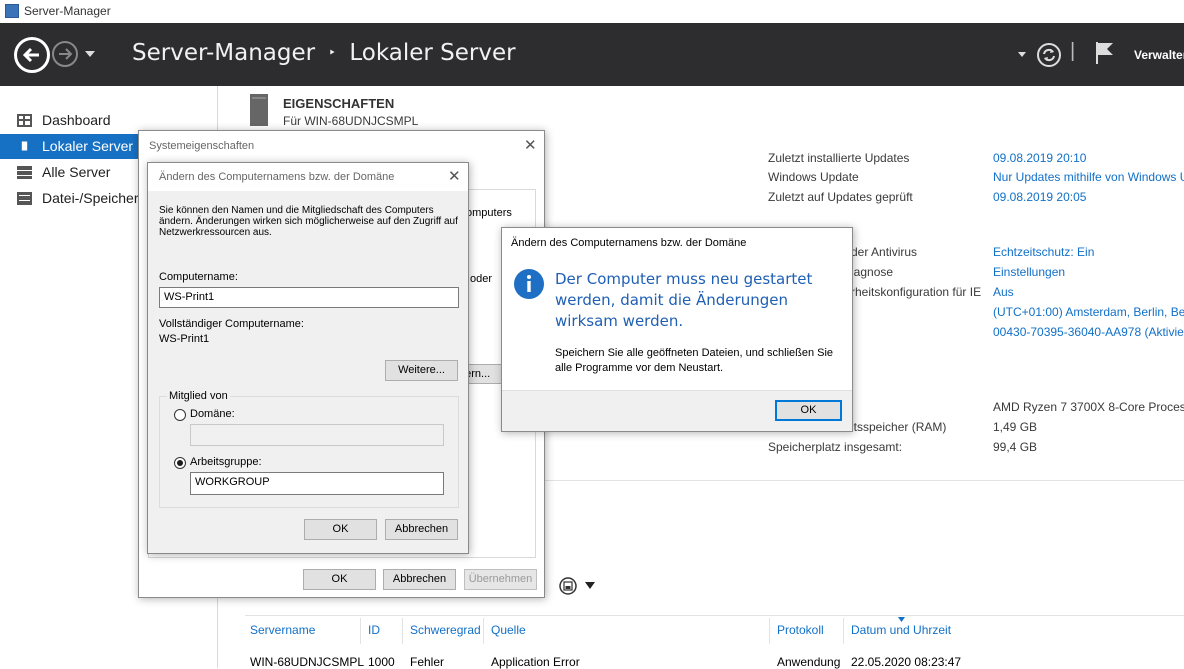 The width and height of the screenshot is (1184, 669). Describe the element at coordinates (840, 197) in the screenshot. I see `property-key: Zuletzt auf Updates geprüft` at that location.